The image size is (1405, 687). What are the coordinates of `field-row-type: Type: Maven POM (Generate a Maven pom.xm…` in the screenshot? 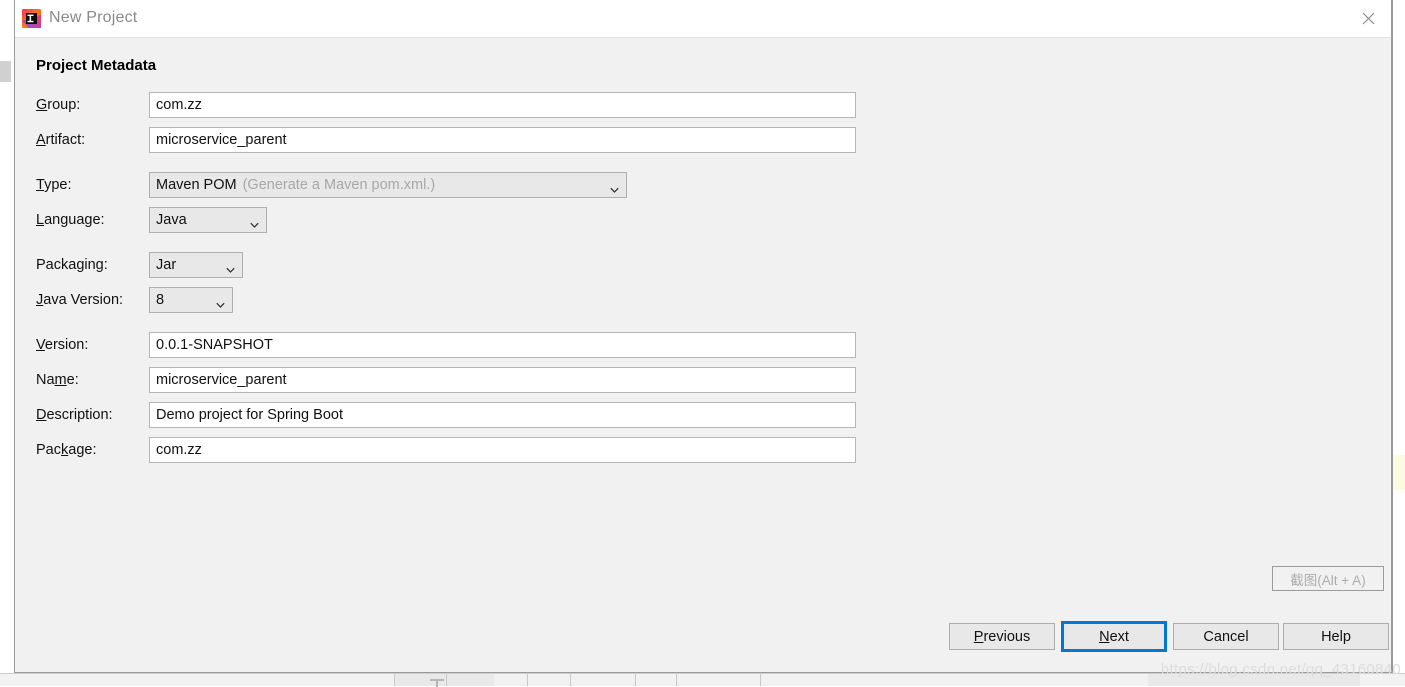 It's located at (331, 185).